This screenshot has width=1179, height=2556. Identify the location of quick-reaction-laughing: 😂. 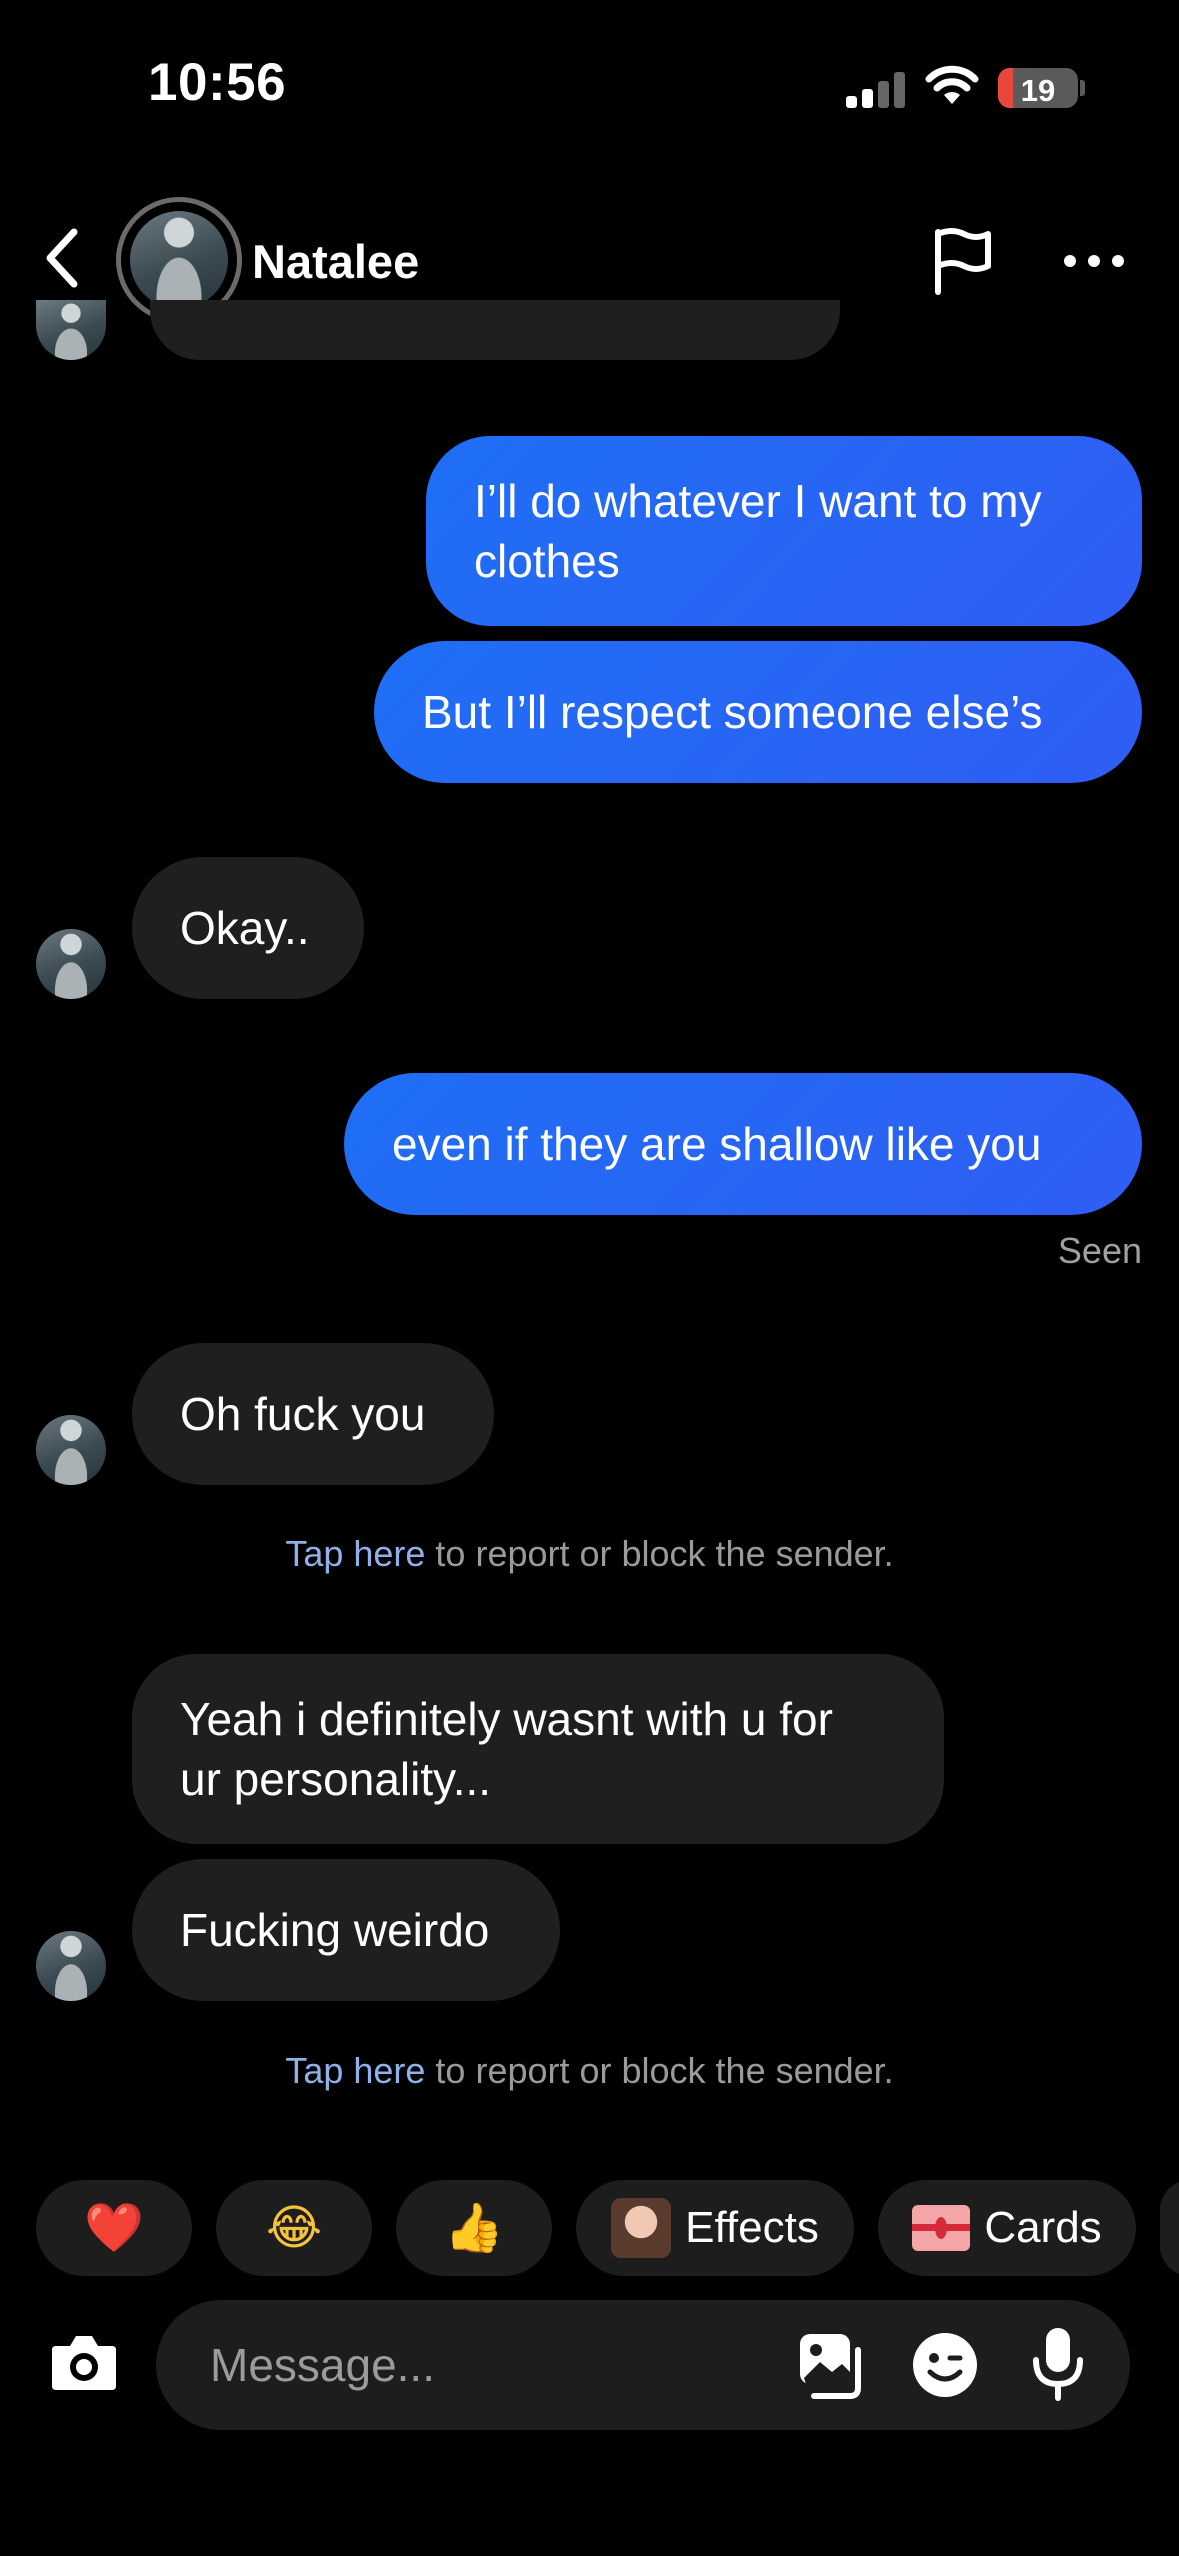
(294, 2228).